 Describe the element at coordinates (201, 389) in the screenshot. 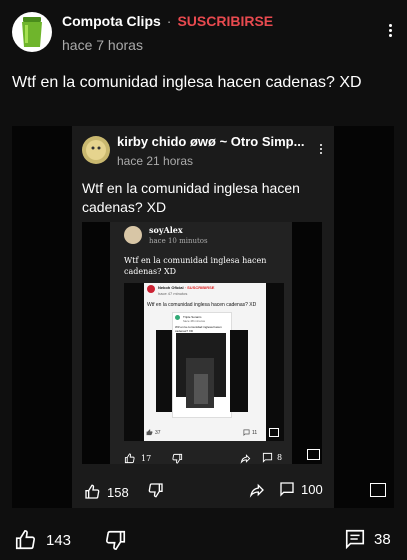

I see `embed6-image` at that location.